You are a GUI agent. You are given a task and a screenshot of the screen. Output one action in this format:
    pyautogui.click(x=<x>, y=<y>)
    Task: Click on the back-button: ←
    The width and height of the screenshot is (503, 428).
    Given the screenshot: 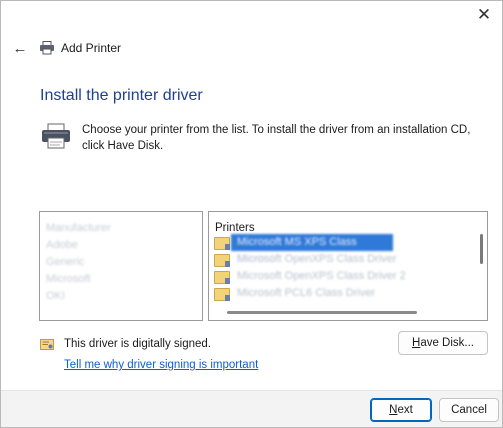 What is the action you would take?
    pyautogui.click(x=20, y=48)
    